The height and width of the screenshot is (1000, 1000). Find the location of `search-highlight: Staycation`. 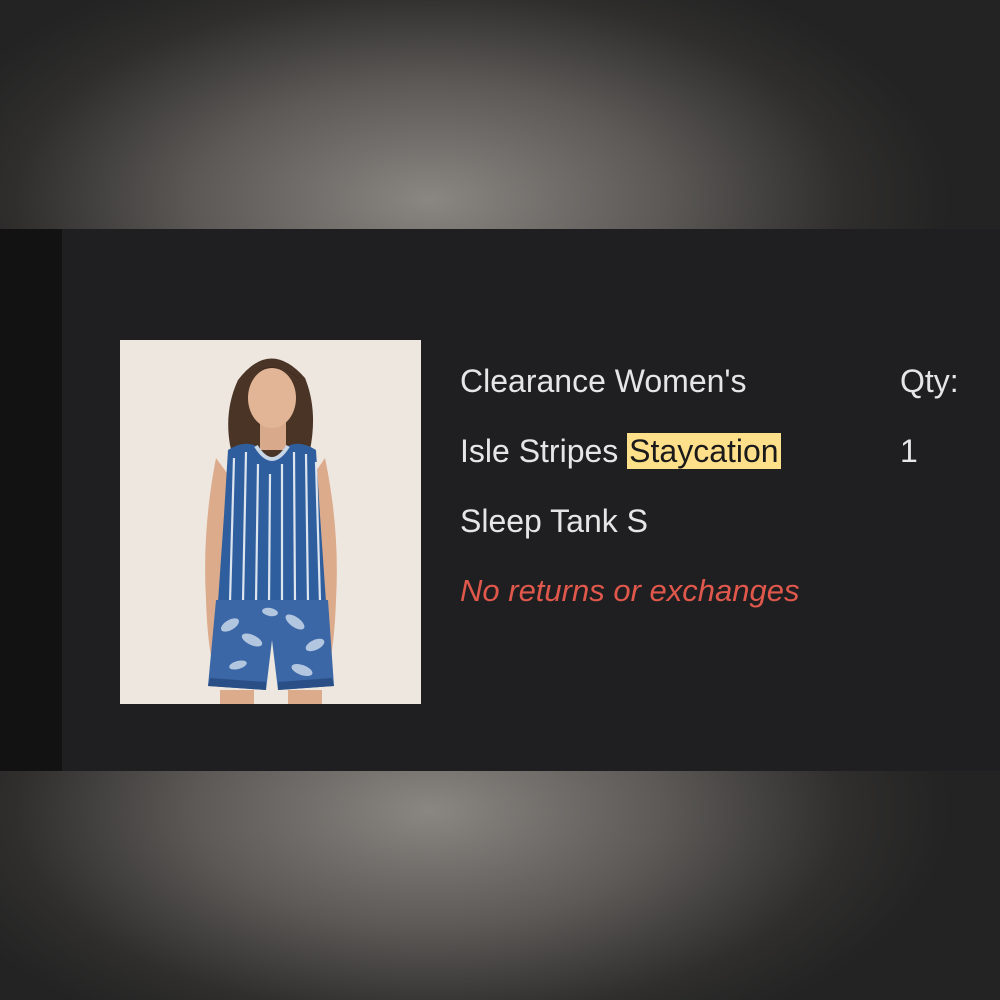

search-highlight: Staycation is located at coordinates (704, 451).